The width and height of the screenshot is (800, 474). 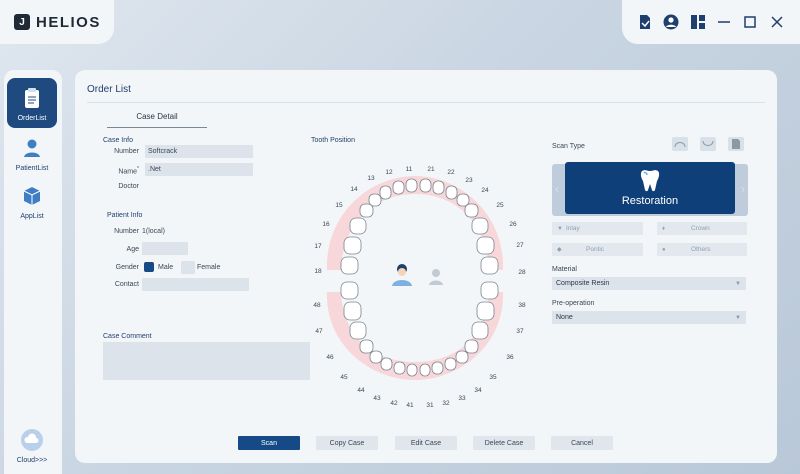 I want to click on scan-type-restoration-card: Restoration, so click(x=650, y=188).